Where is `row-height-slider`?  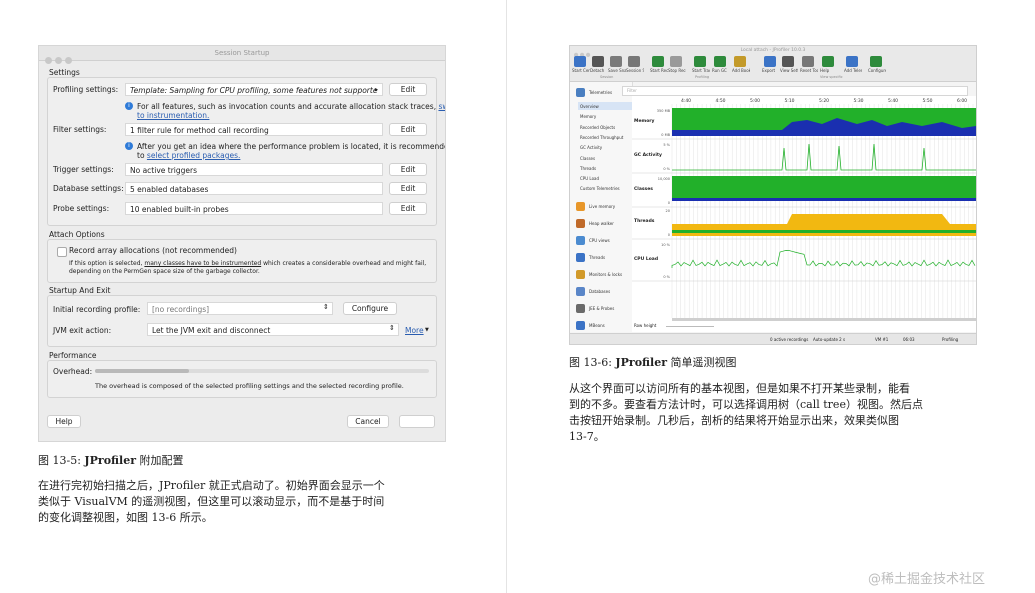 row-height-slider is located at coordinates (690, 326).